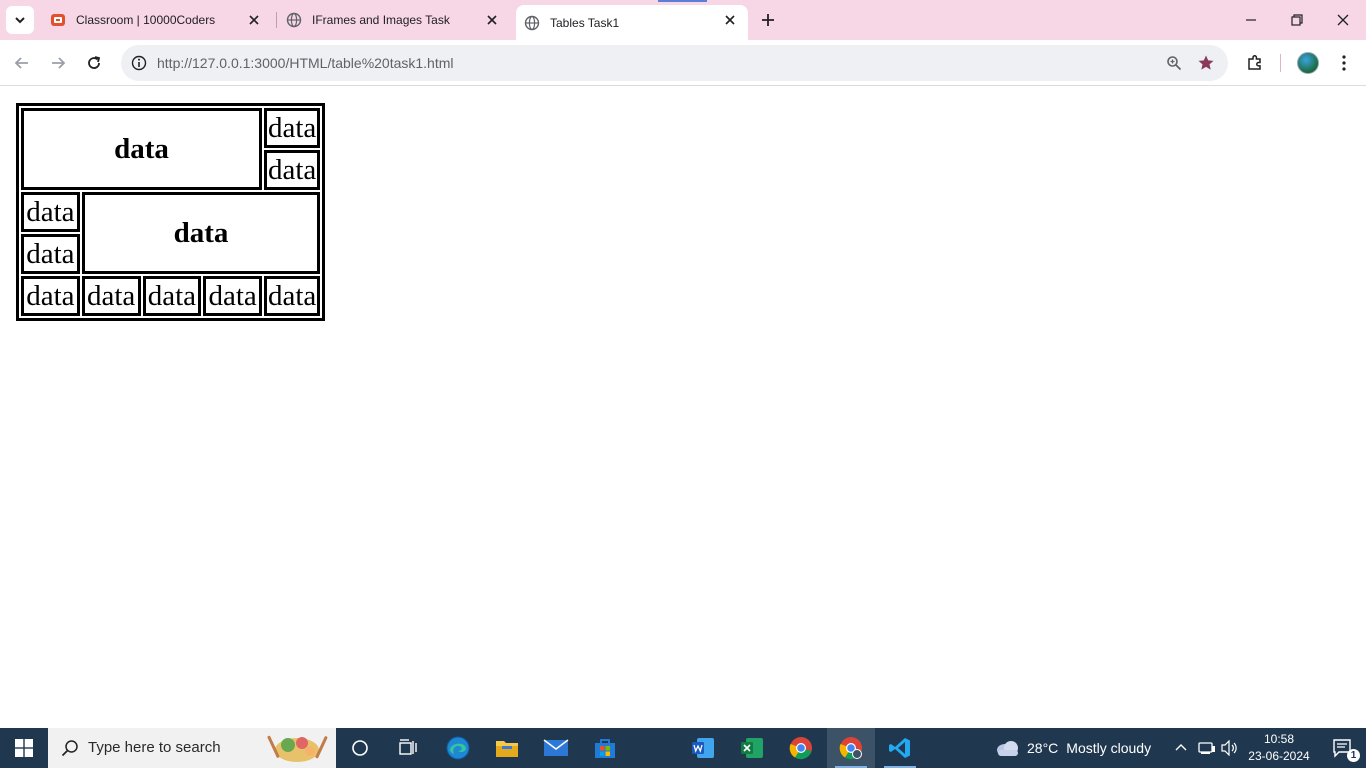 The height and width of the screenshot is (768, 1366). What do you see at coordinates (1353, 755) in the screenshot?
I see `notification-count: 1` at bounding box center [1353, 755].